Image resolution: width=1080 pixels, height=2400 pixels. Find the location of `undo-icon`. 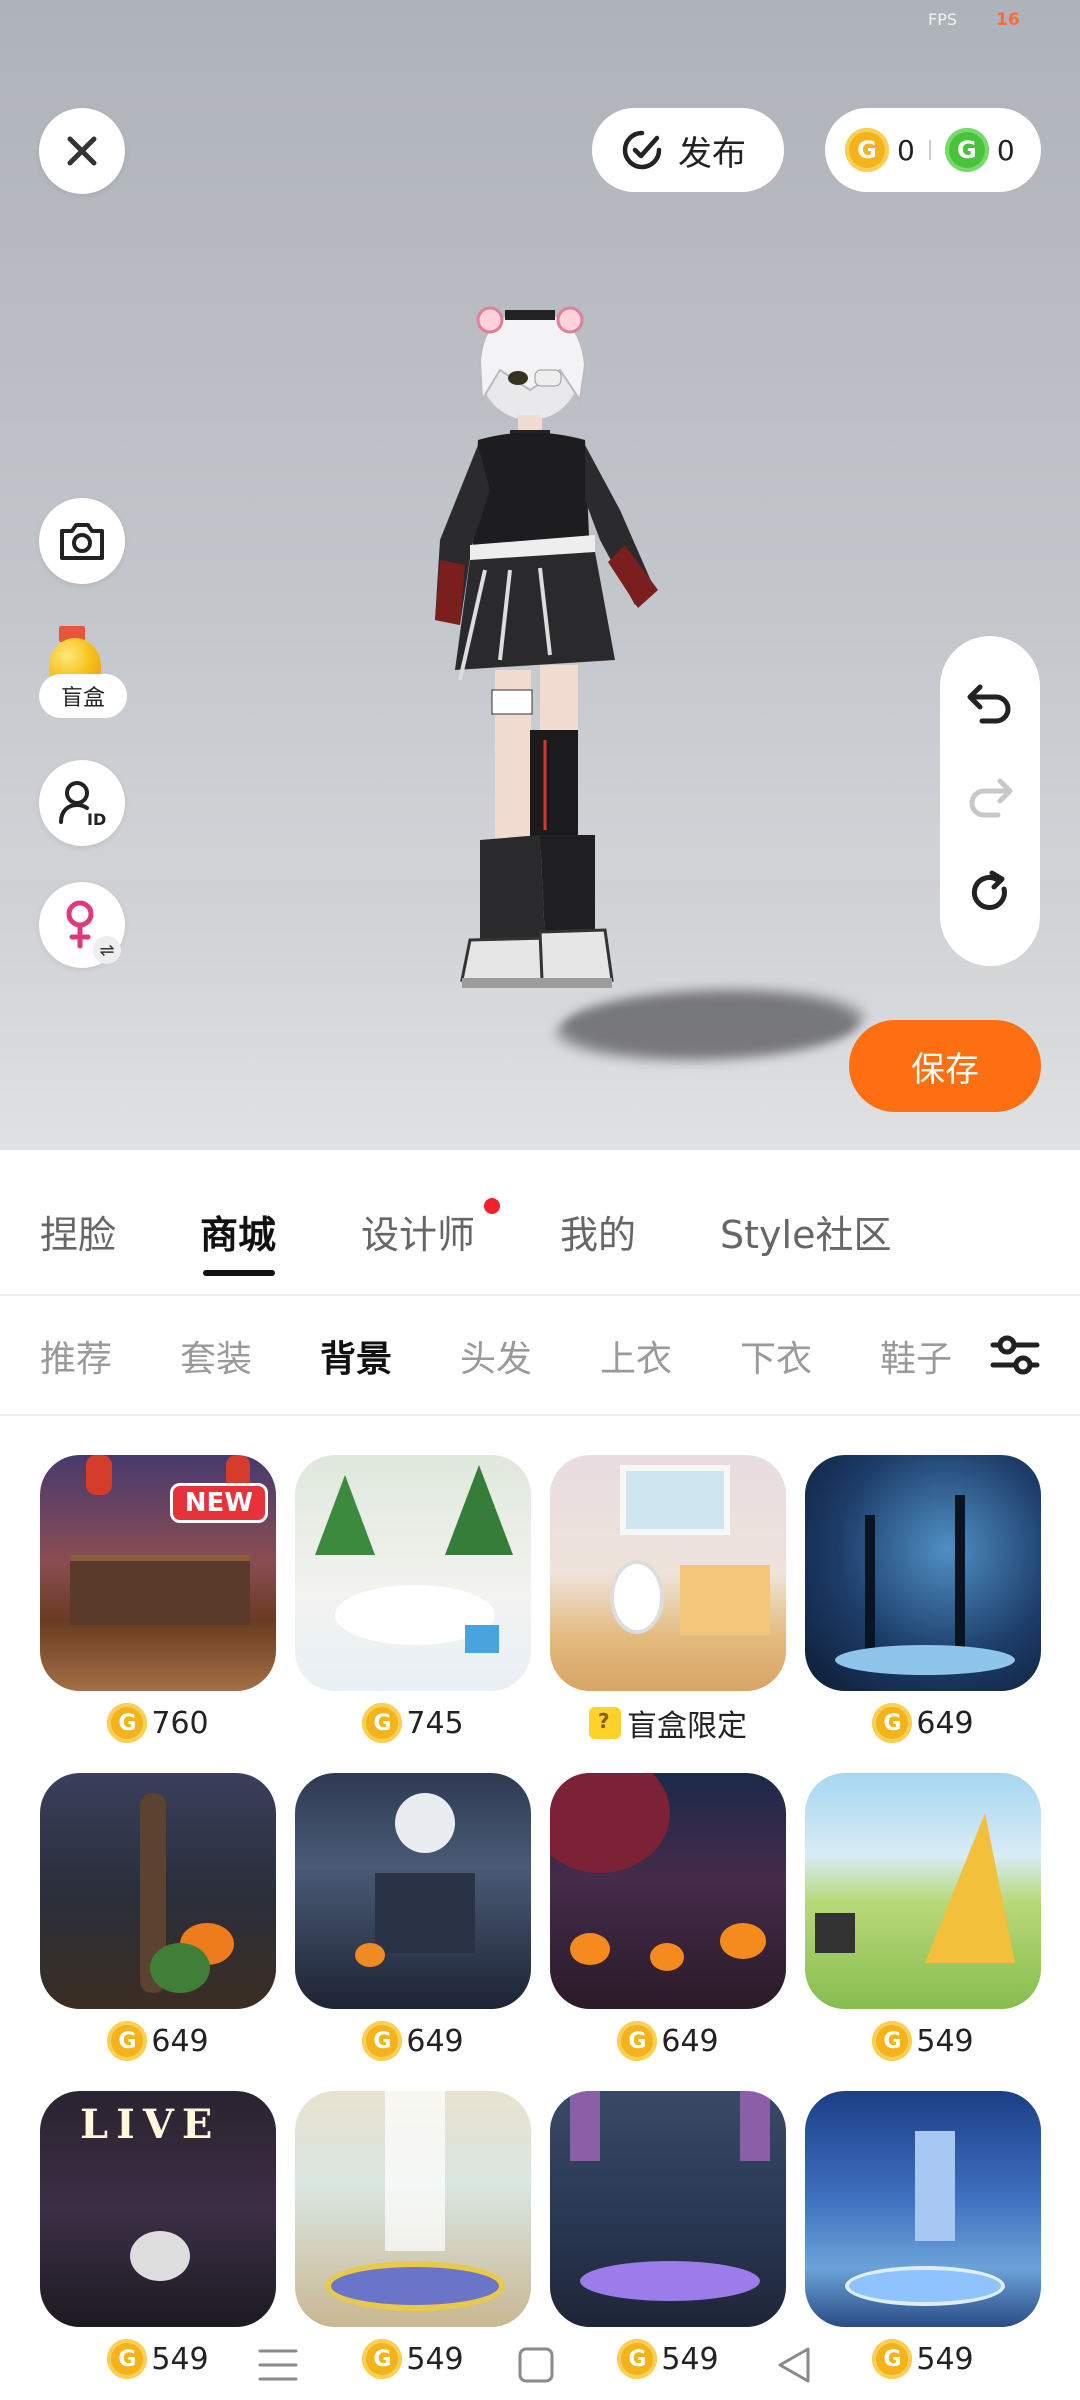

undo-icon is located at coordinates (989, 704).